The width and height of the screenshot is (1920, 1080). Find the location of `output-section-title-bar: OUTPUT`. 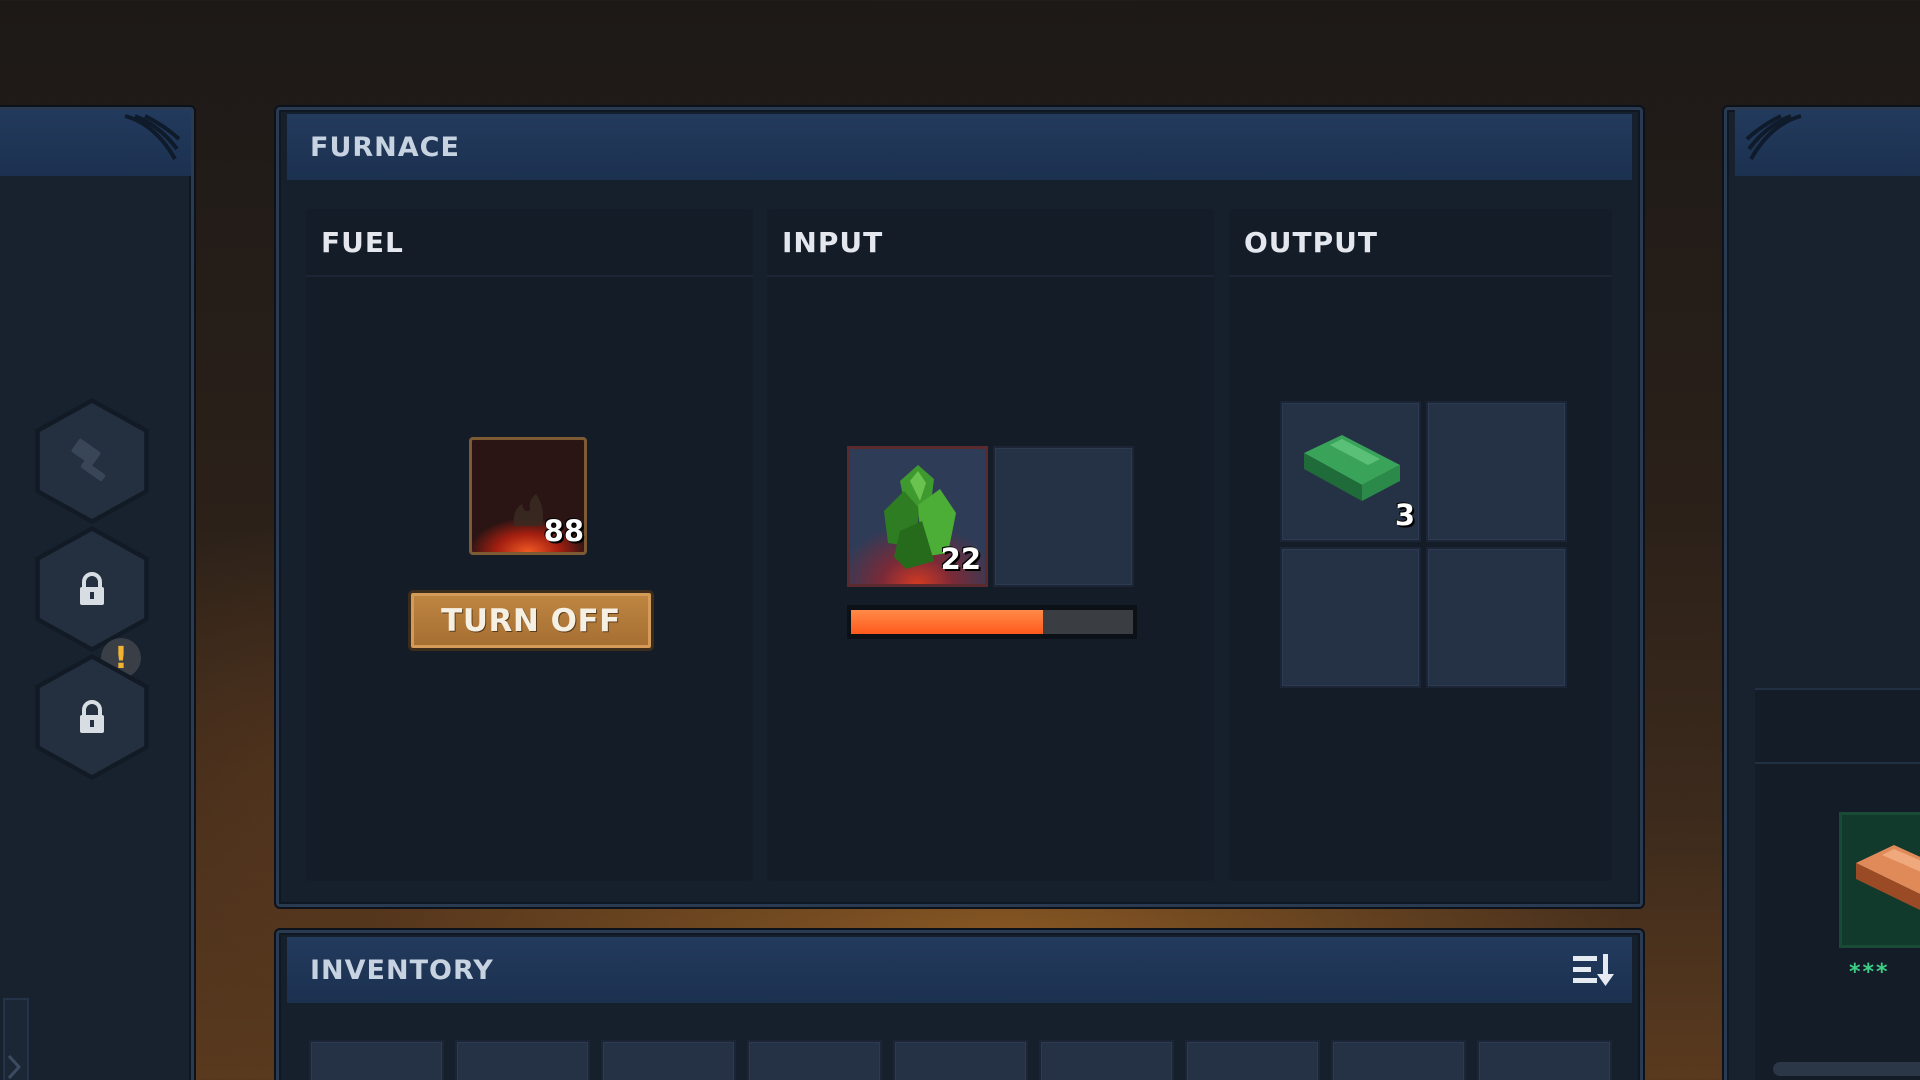

output-section-title-bar: OUTPUT is located at coordinates (1420, 243).